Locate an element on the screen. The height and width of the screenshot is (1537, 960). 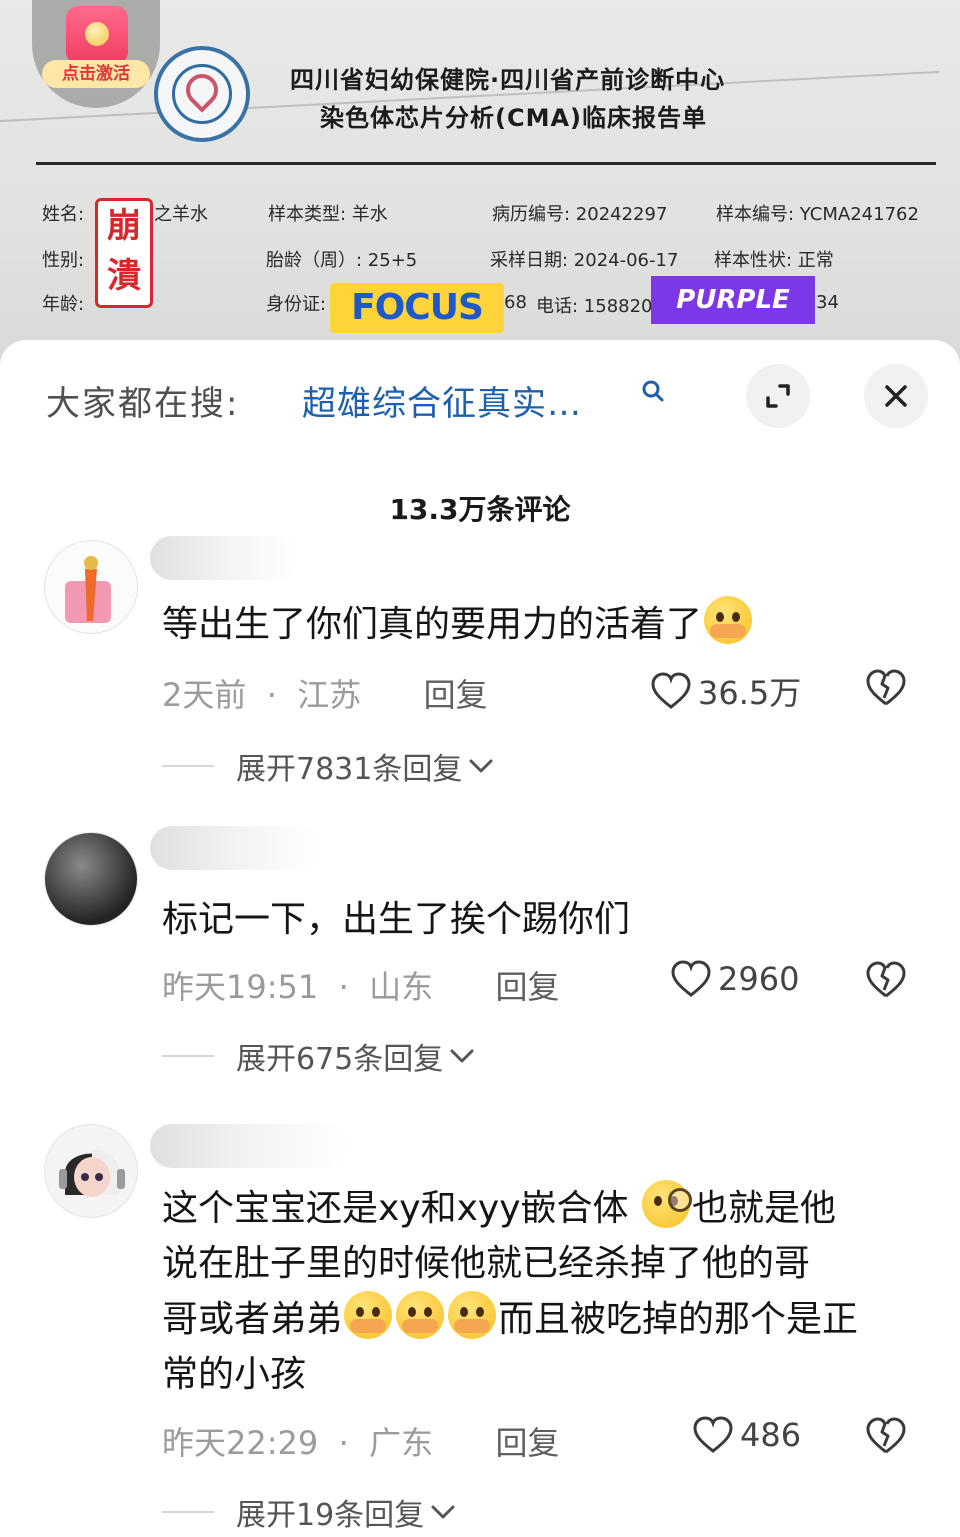
expand-replies: 展开675条回复 is located at coordinates (318, 1056).